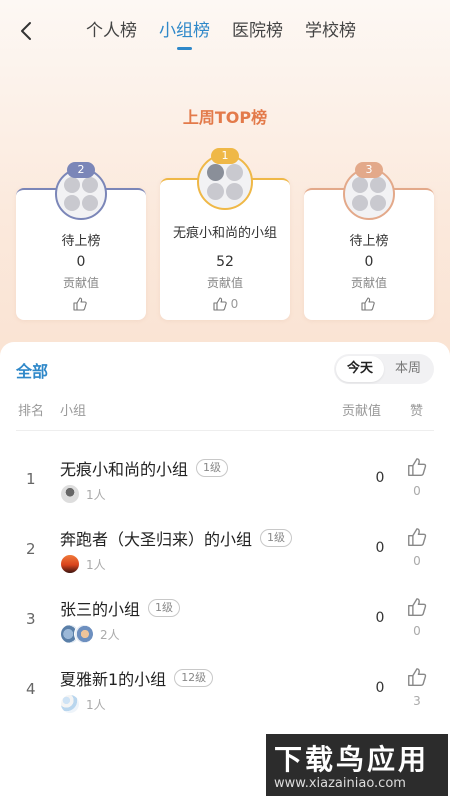  I want to click on divider, so click(225, 430).